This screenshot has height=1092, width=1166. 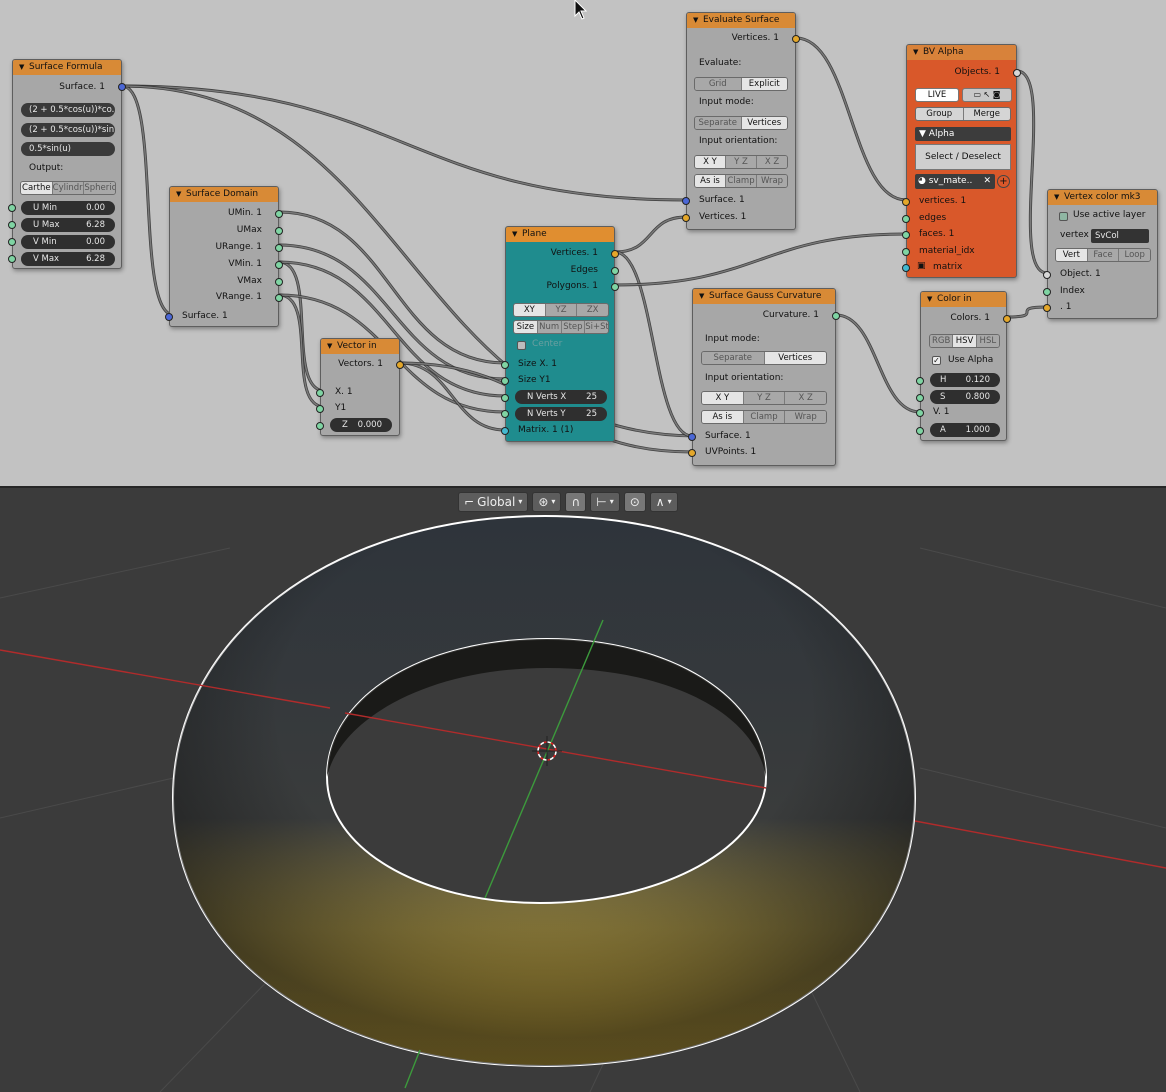 I want to click on mode-cylindrical: Cylindri, so click(x=68, y=188).